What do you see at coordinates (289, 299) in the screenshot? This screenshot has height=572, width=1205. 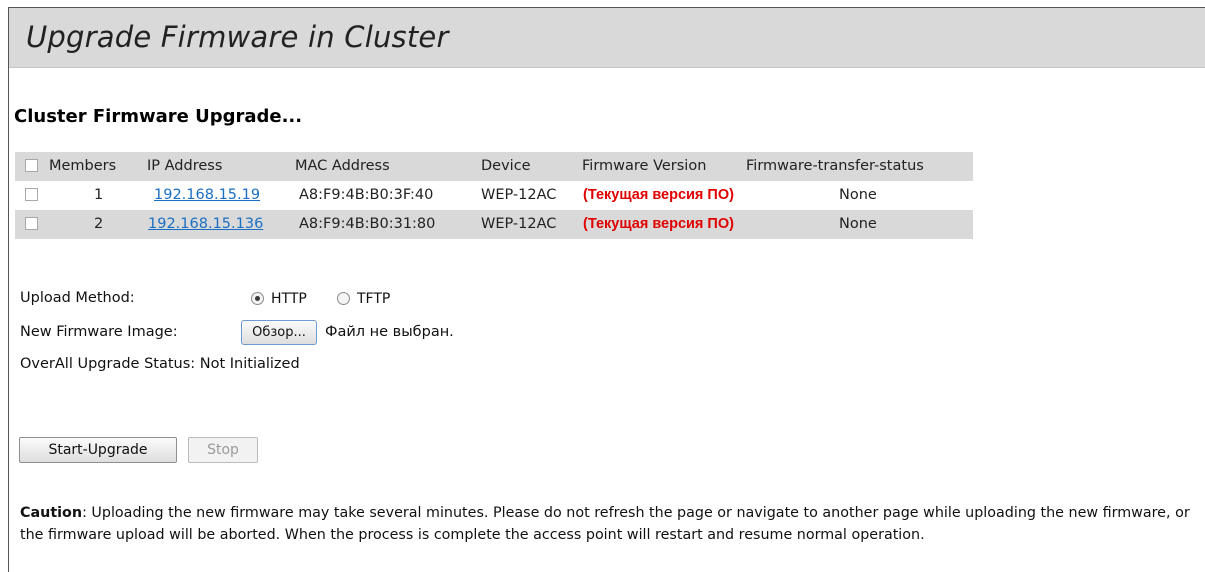 I see `http-radio-label: HTTP` at bounding box center [289, 299].